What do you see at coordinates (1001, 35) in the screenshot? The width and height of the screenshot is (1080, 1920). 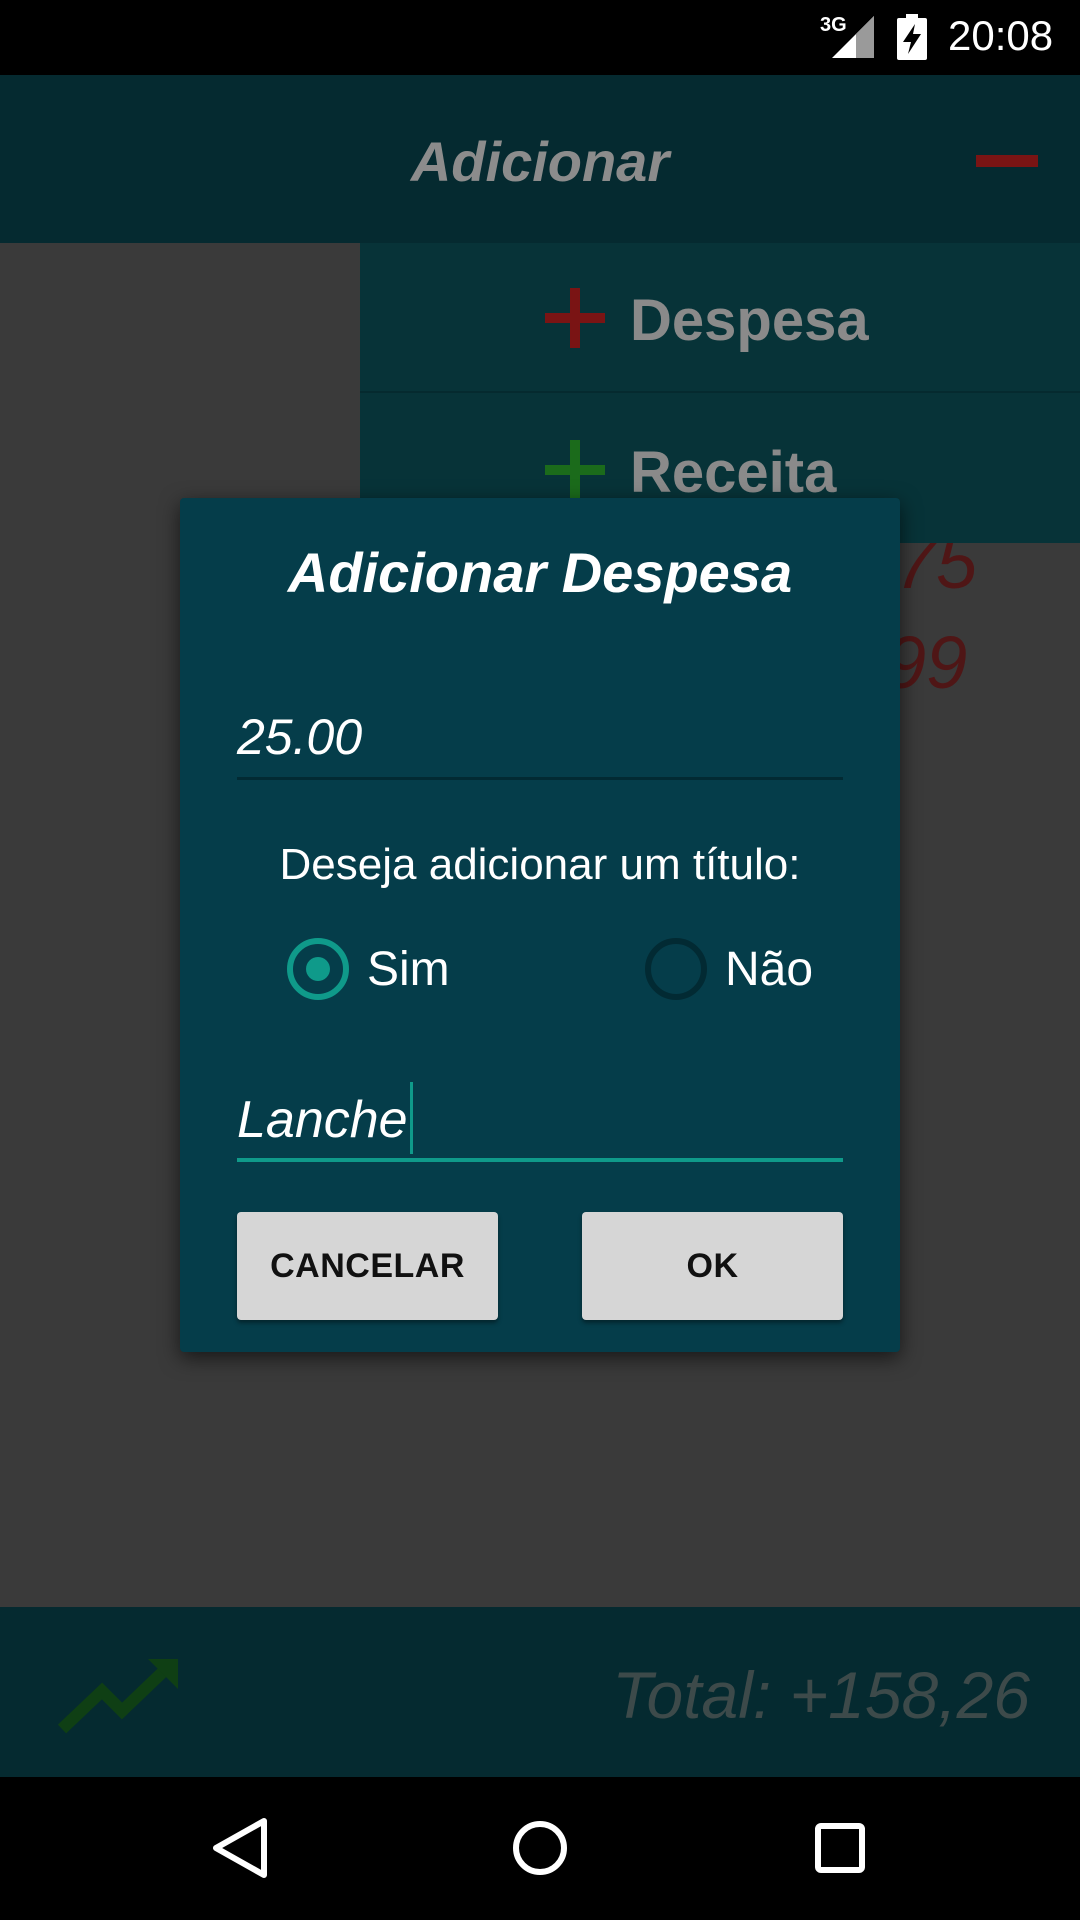 I see `status-time: 20:08` at bounding box center [1001, 35].